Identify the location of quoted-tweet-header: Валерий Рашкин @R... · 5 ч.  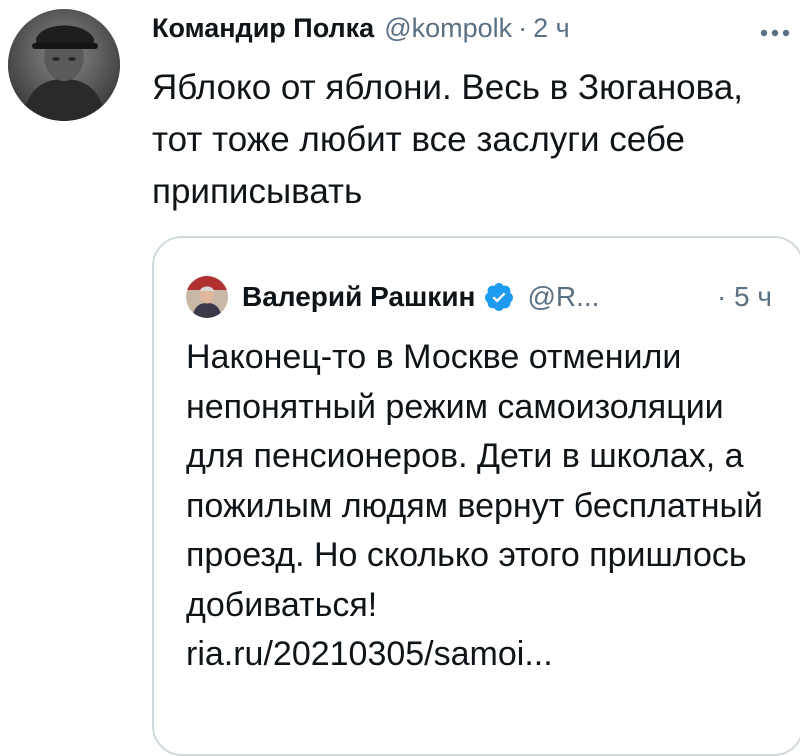
(479, 297).